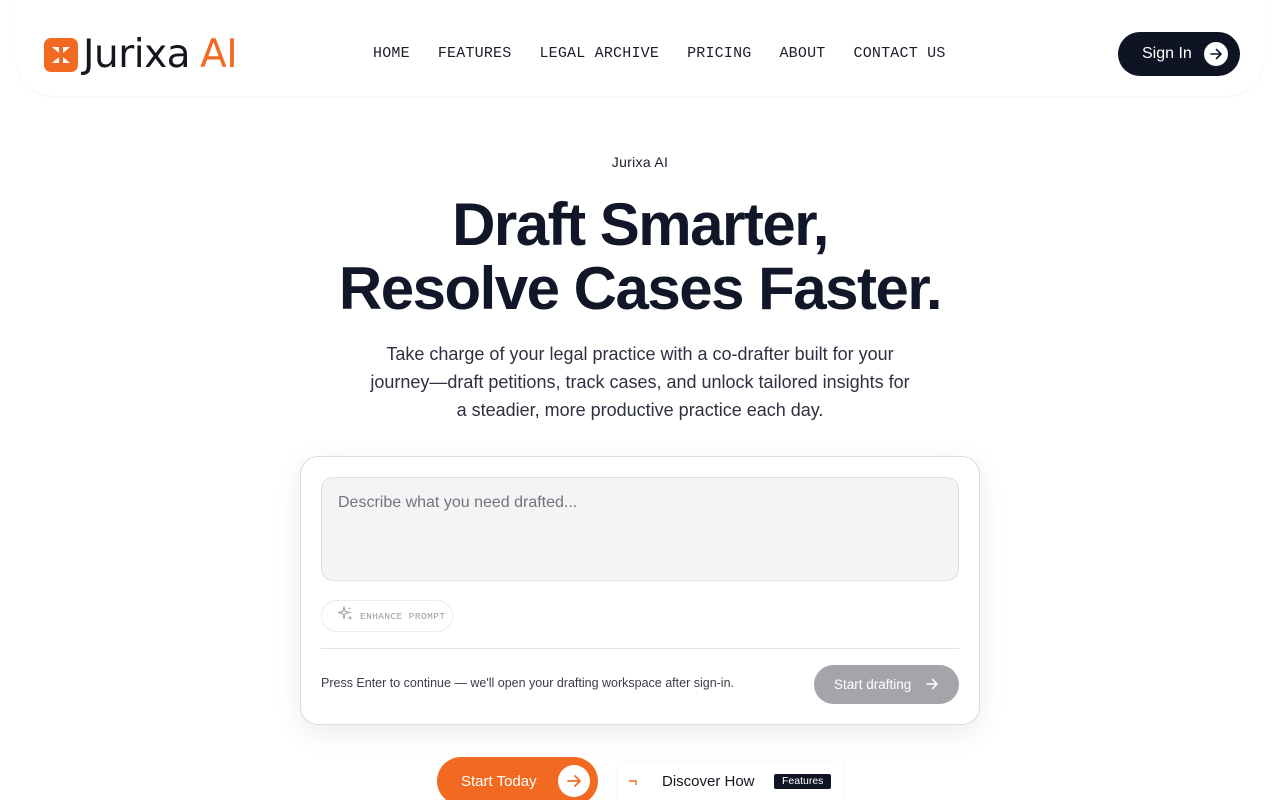 This screenshot has width=1280, height=800. I want to click on features-badge: Features, so click(803, 781).